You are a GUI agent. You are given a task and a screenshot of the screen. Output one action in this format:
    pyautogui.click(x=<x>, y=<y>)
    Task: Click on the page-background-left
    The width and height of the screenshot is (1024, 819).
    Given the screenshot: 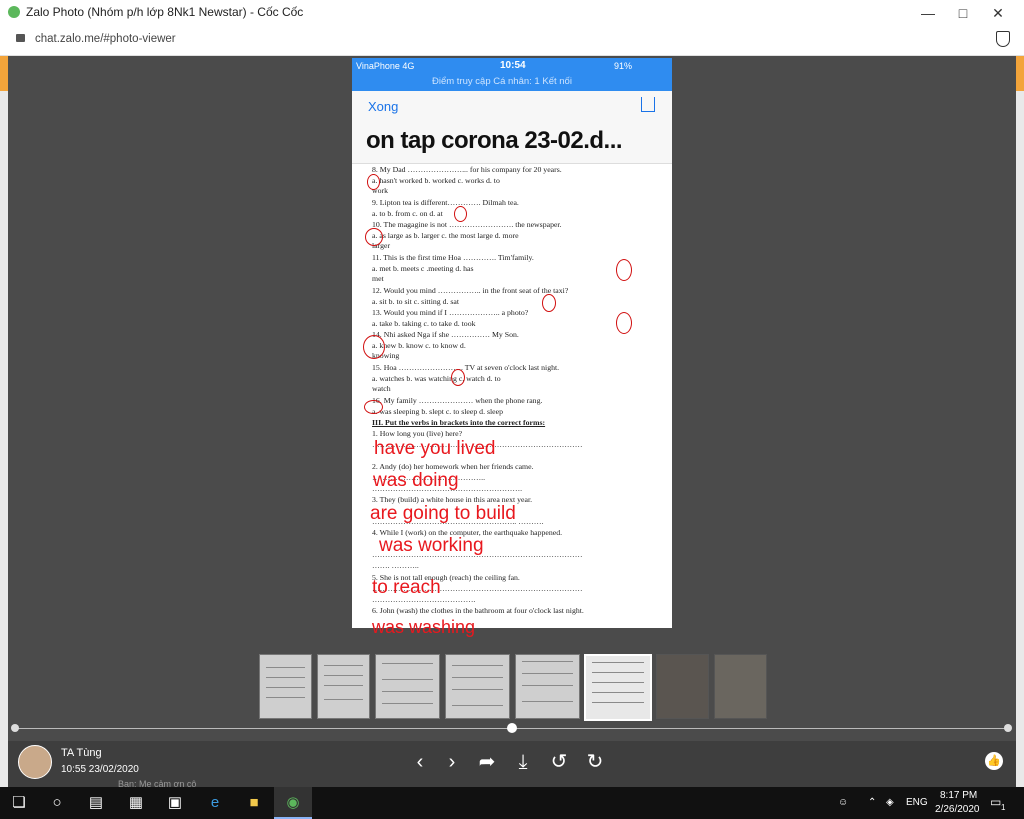 What is the action you would take?
    pyautogui.click(x=4, y=421)
    